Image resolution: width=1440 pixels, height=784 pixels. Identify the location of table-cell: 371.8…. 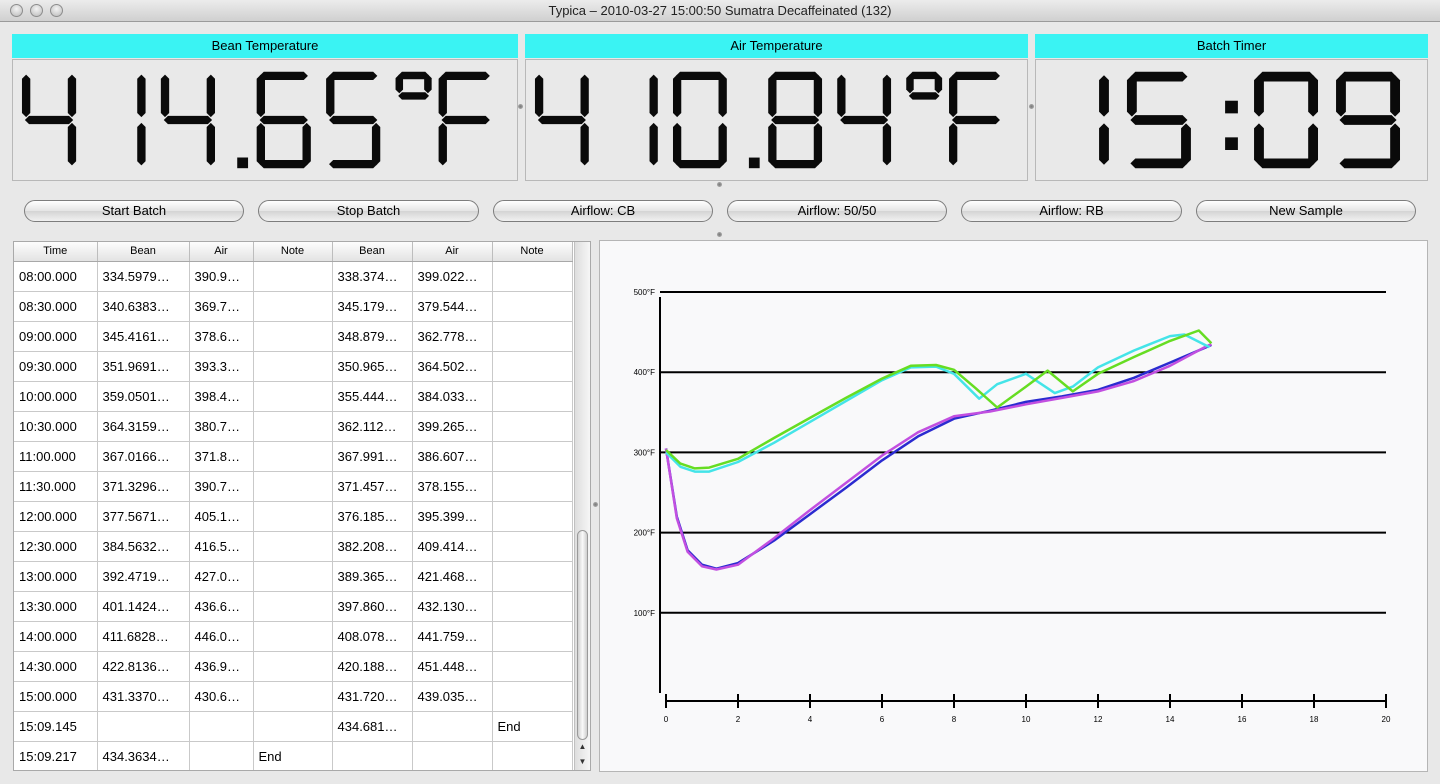
(221, 456).